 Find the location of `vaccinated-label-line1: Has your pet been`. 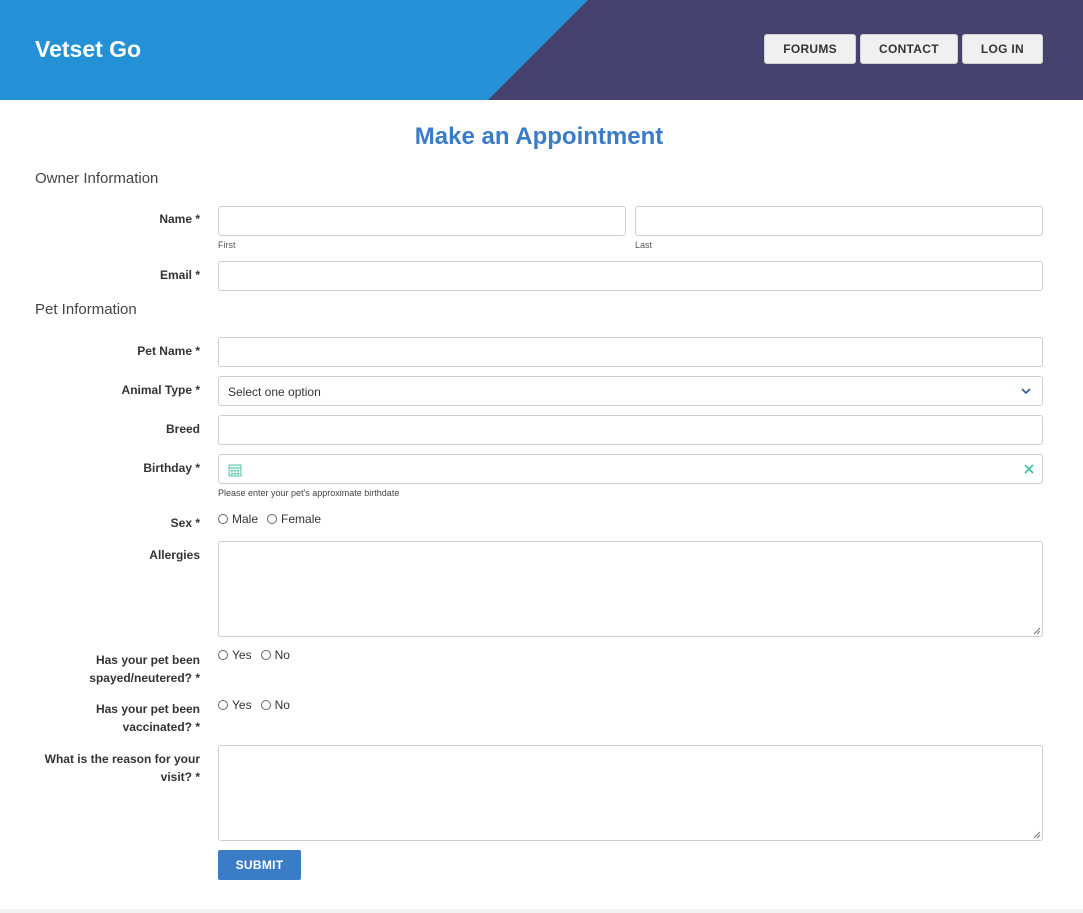

vaccinated-label-line1: Has your pet been is located at coordinates (147, 709).